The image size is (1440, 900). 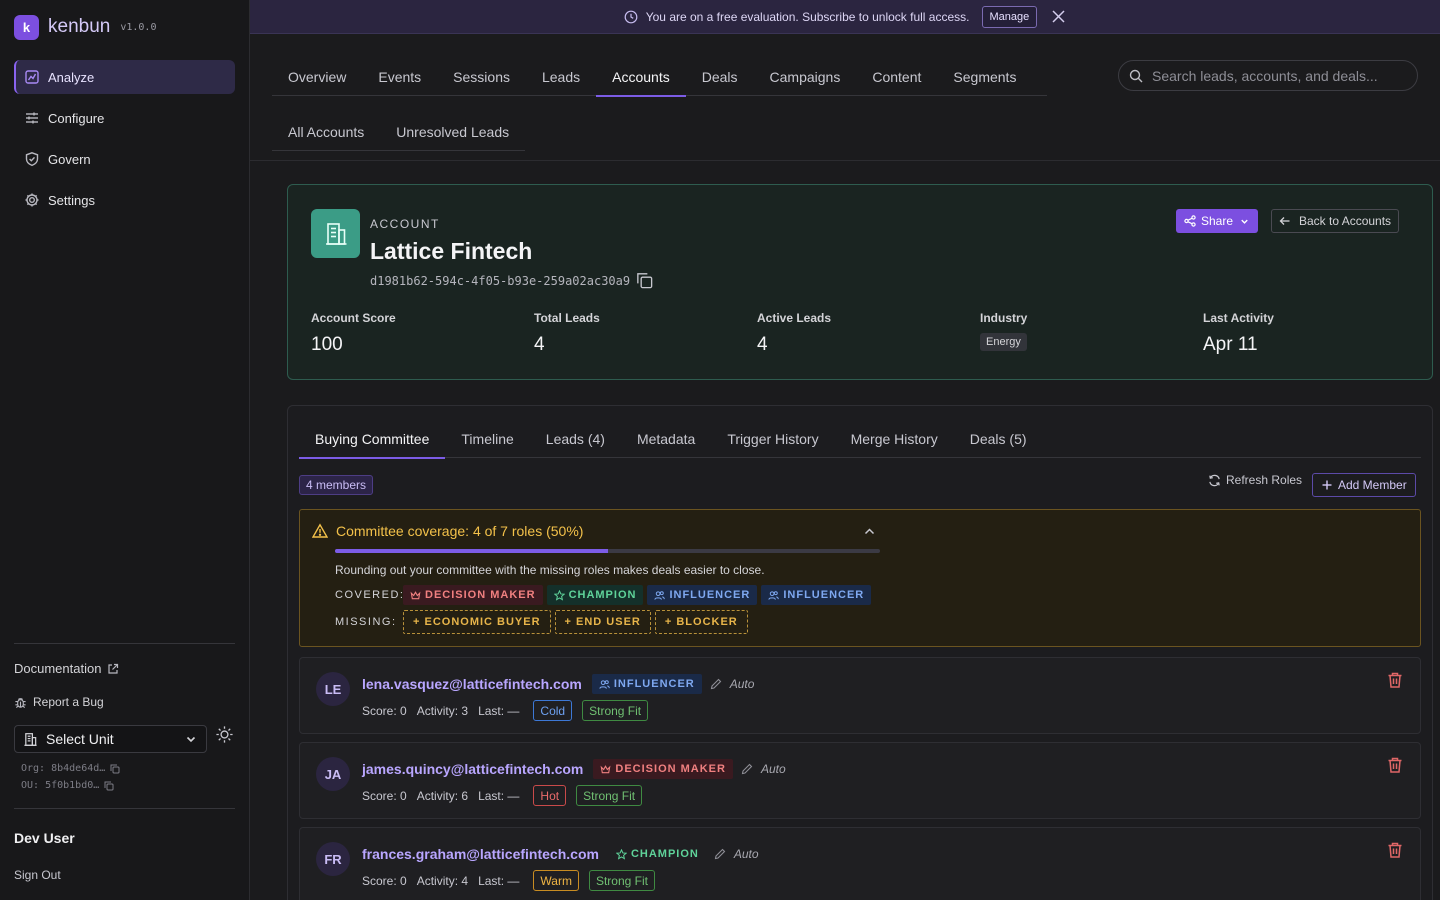 What do you see at coordinates (59, 702) in the screenshot?
I see `report-bug-link: Report a Bug` at bounding box center [59, 702].